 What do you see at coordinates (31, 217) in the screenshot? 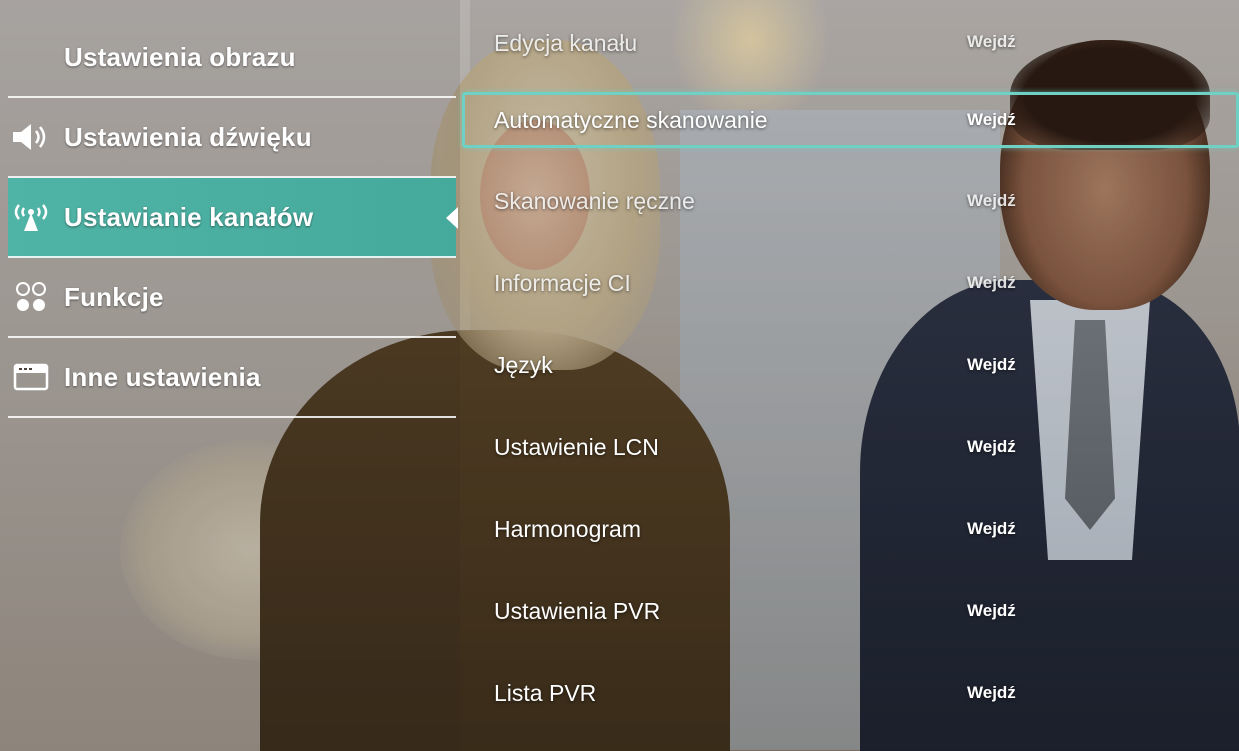
I see `antenna-icon` at bounding box center [31, 217].